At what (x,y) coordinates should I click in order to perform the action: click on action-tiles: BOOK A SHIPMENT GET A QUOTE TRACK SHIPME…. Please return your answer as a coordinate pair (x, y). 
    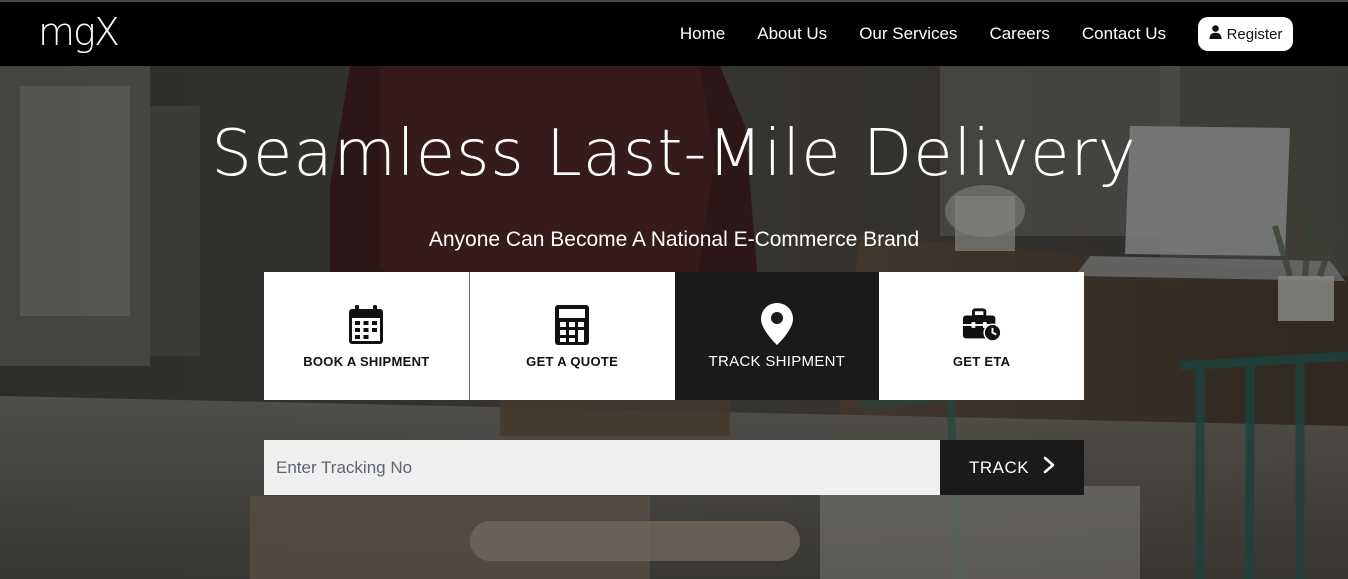
    Looking at the image, I should click on (674, 336).